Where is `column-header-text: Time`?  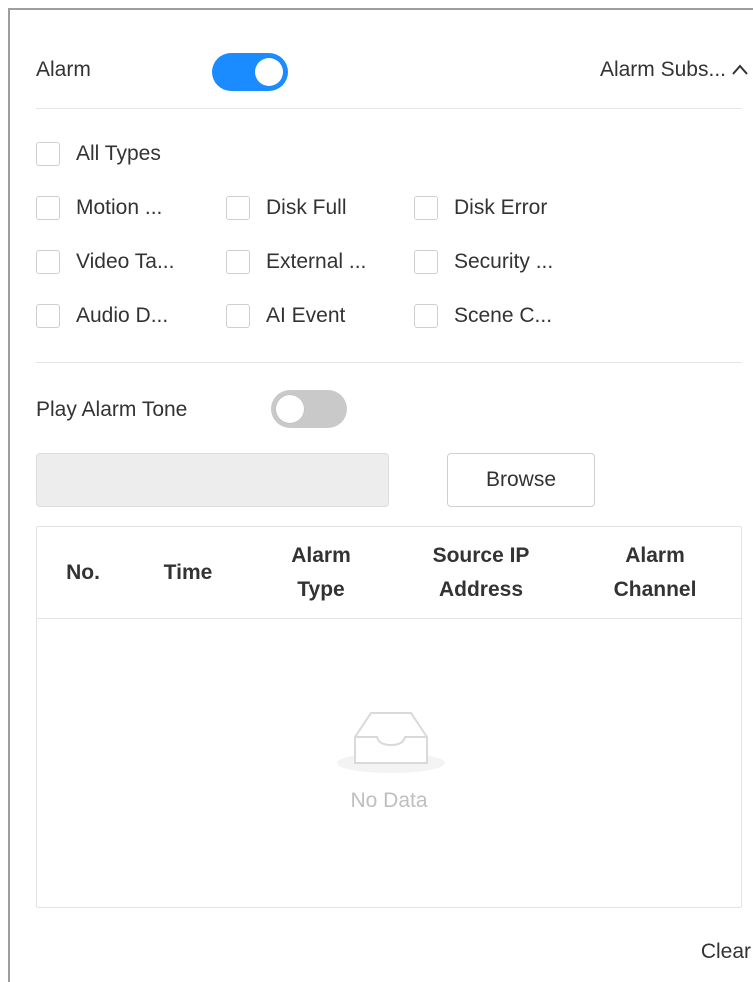 column-header-text: Time is located at coordinates (188, 572).